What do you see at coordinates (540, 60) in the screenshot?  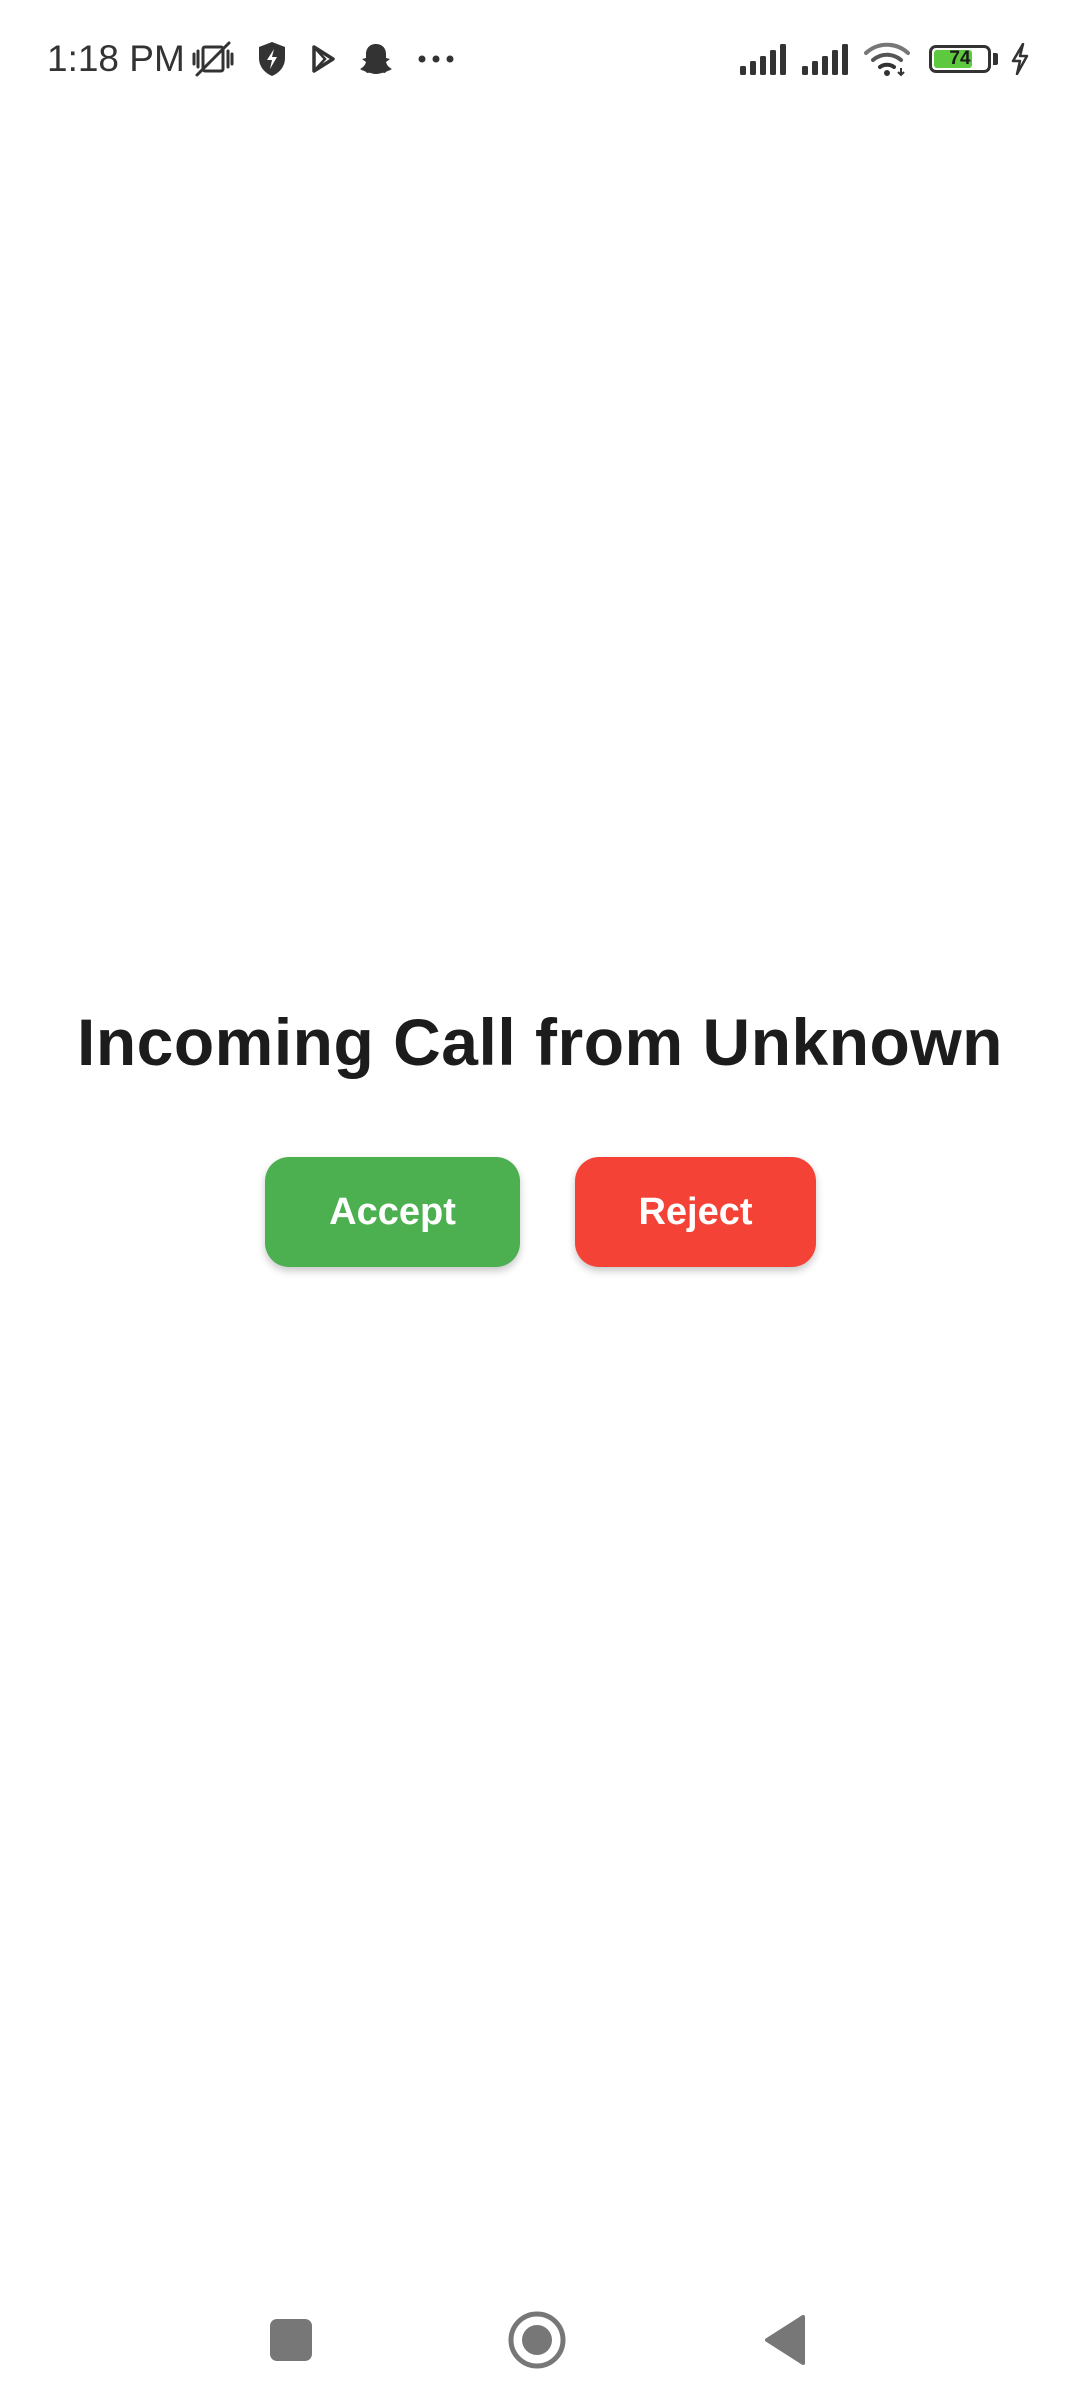 I see `status-bar: 1:18 PM 74` at bounding box center [540, 60].